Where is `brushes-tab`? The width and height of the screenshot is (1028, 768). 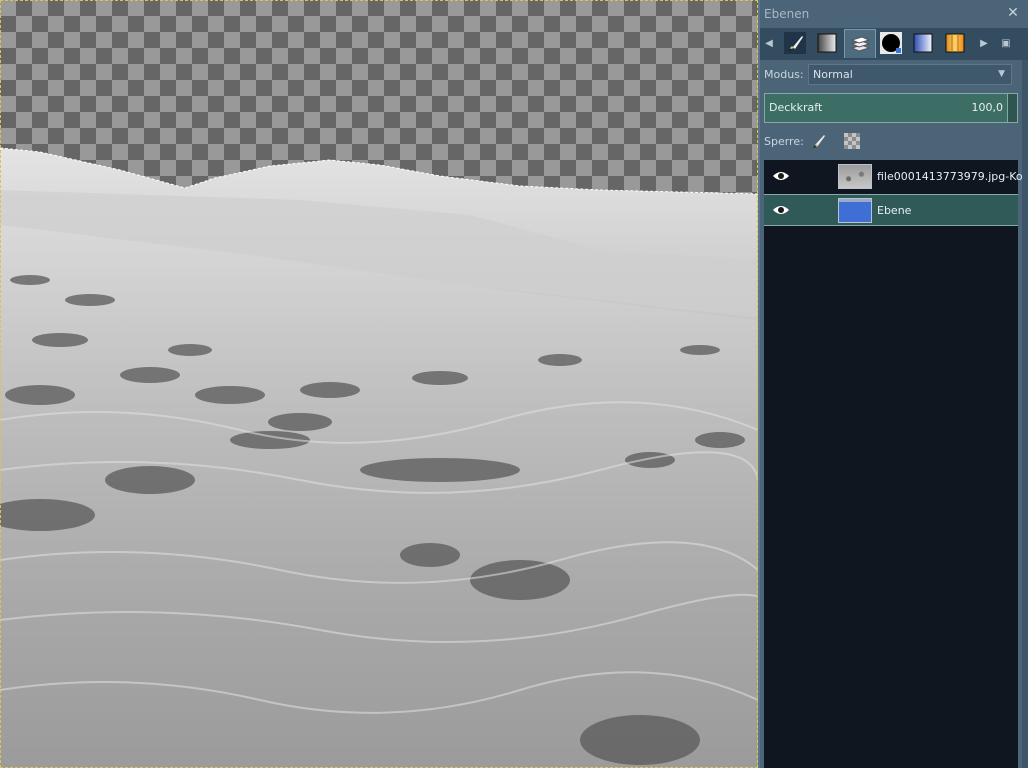
brushes-tab is located at coordinates (891, 43).